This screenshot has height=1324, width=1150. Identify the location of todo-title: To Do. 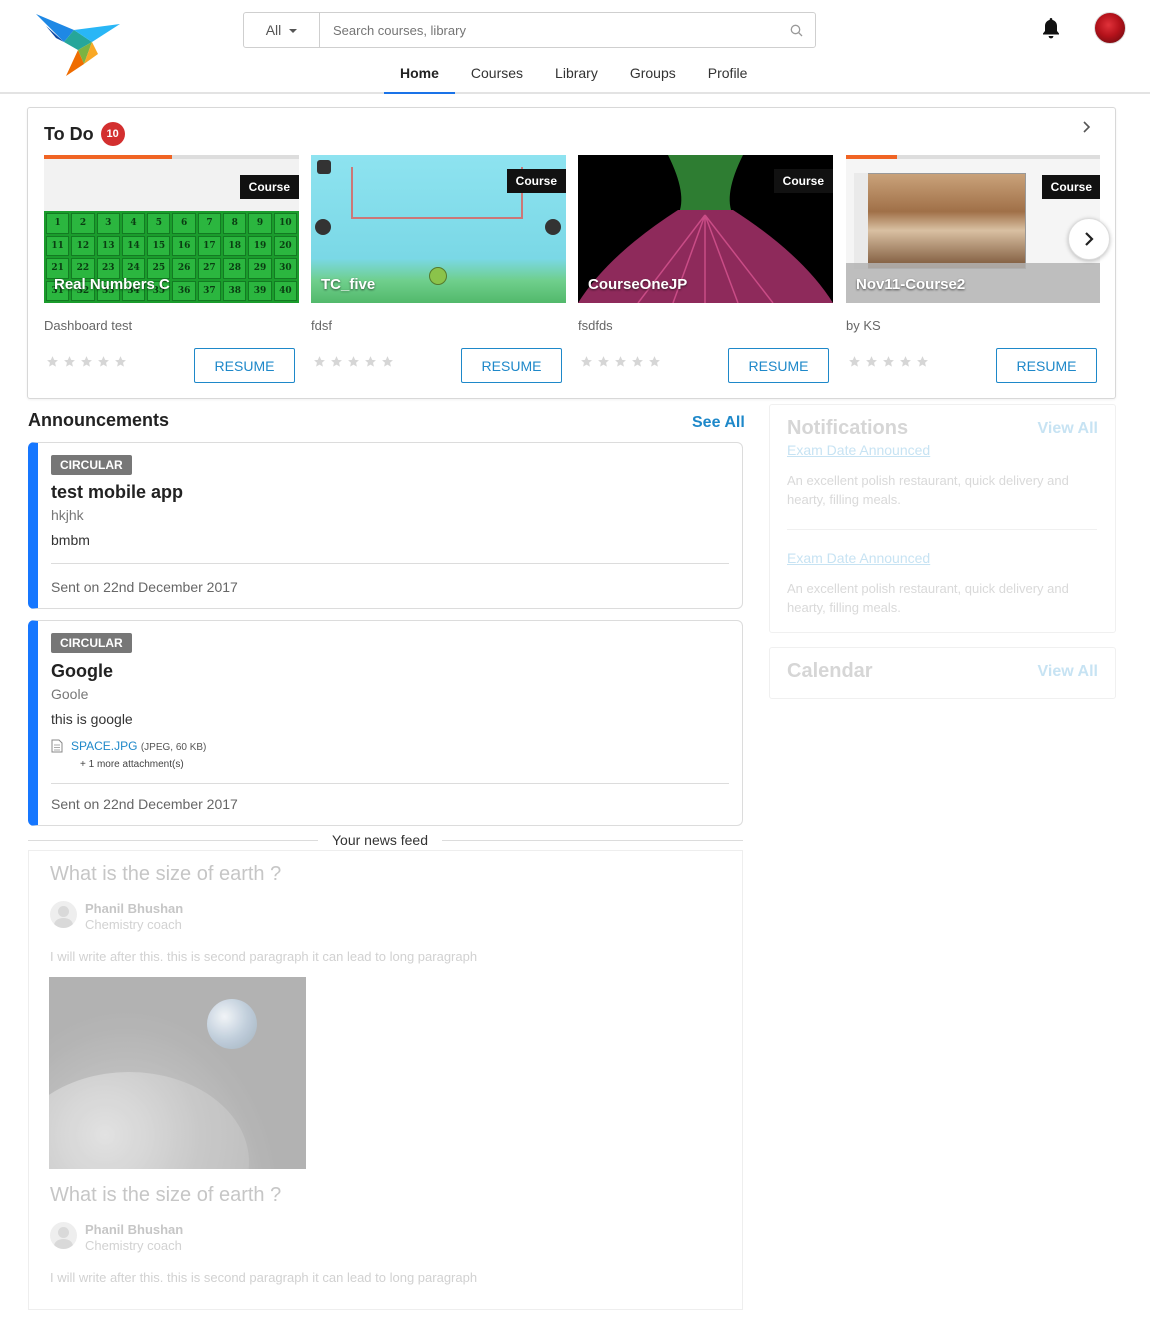
(69, 133).